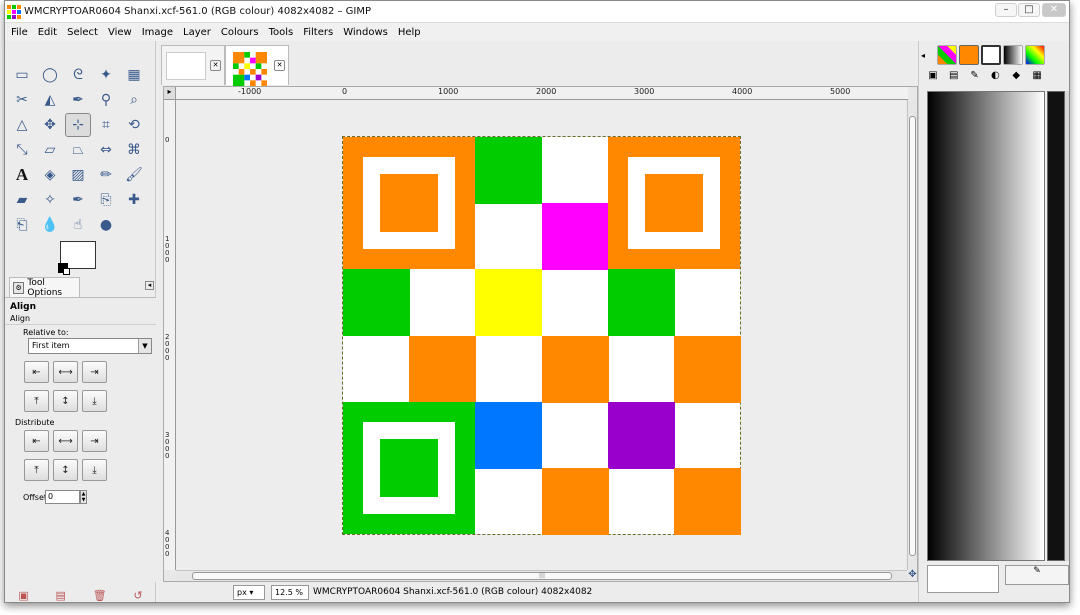 The image size is (1080, 615). What do you see at coordinates (50, 200) in the screenshot?
I see `airbrush-icon: ✧` at bounding box center [50, 200].